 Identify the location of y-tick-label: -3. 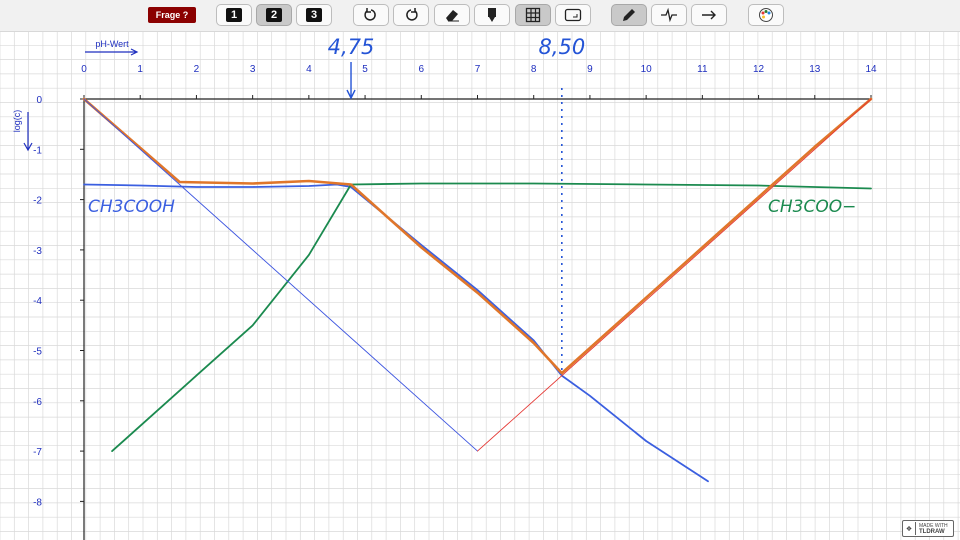
(37, 251).